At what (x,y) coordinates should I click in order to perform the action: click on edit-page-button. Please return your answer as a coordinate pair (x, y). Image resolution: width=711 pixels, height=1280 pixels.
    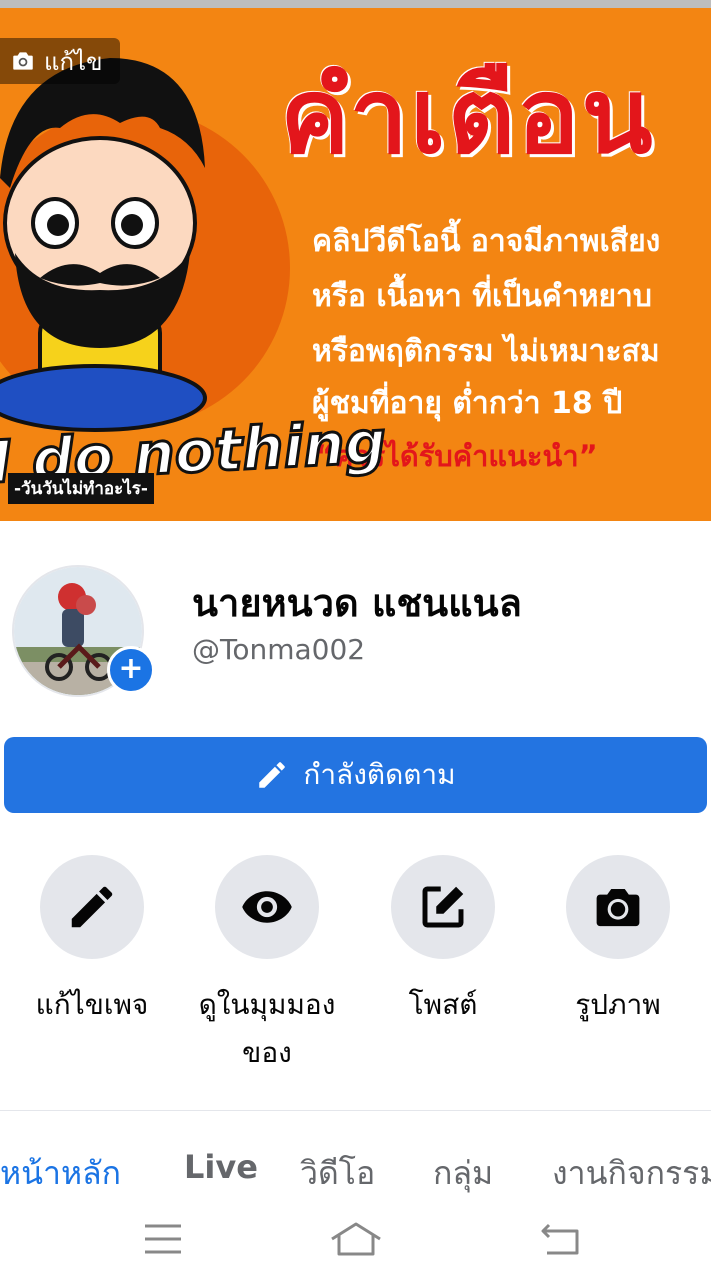
    Looking at the image, I should click on (92, 907).